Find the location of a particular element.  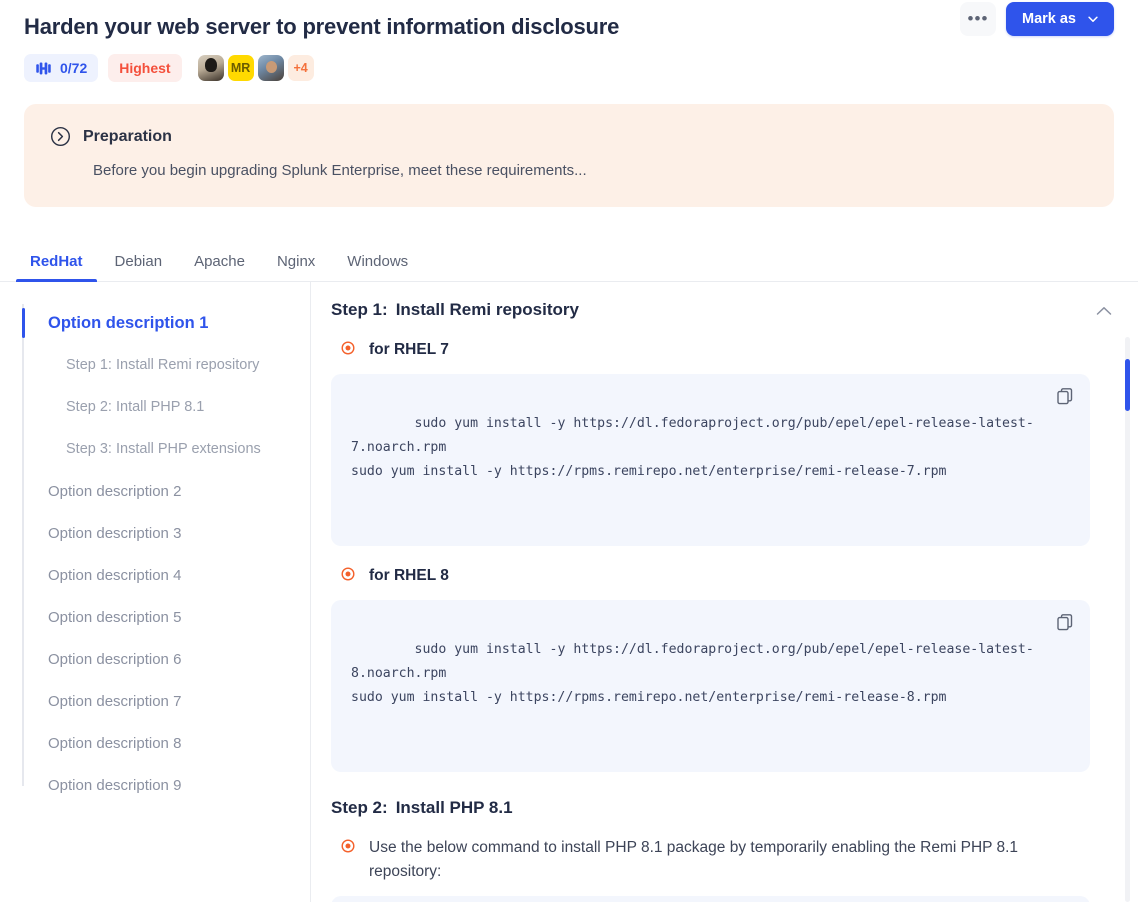

rhel8-label: for RHEL 8 is located at coordinates (409, 575).